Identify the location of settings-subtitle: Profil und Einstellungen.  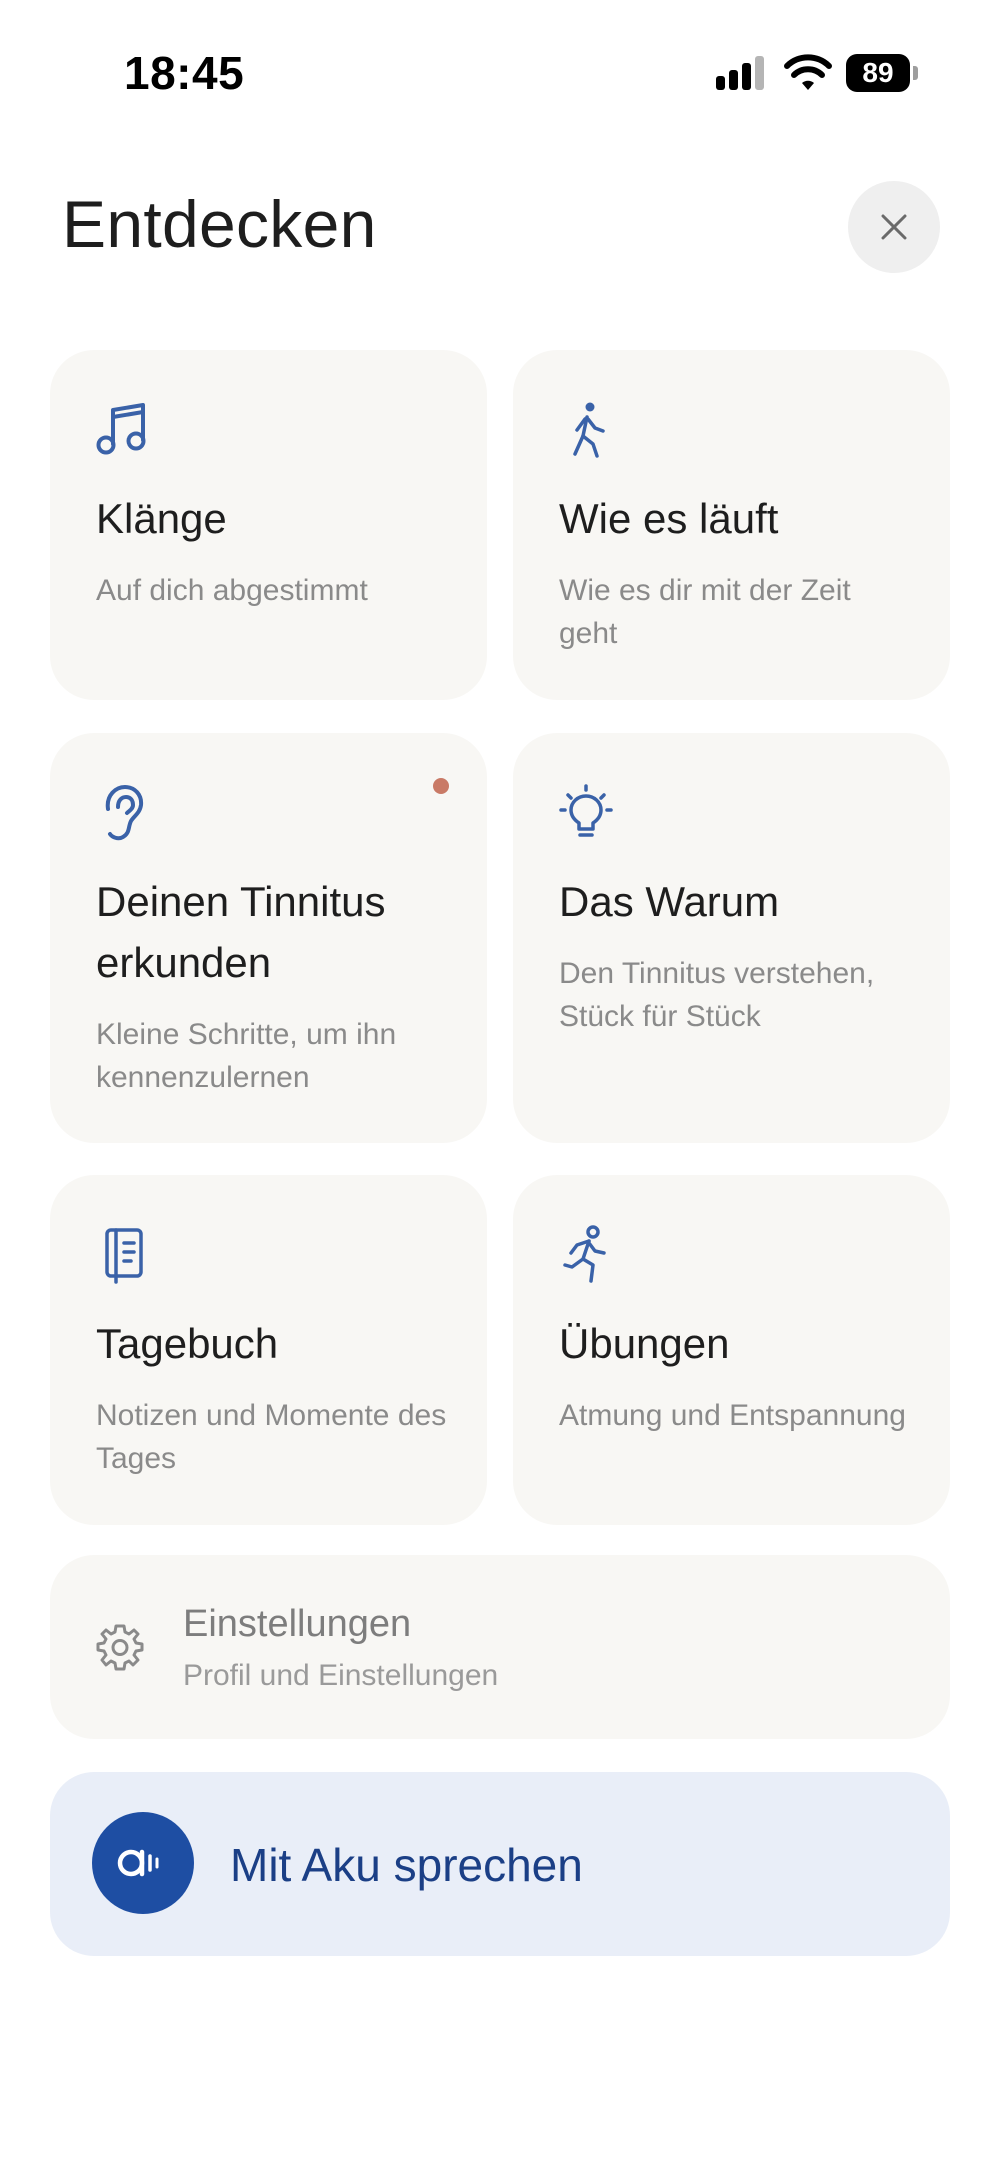
(341, 1675).